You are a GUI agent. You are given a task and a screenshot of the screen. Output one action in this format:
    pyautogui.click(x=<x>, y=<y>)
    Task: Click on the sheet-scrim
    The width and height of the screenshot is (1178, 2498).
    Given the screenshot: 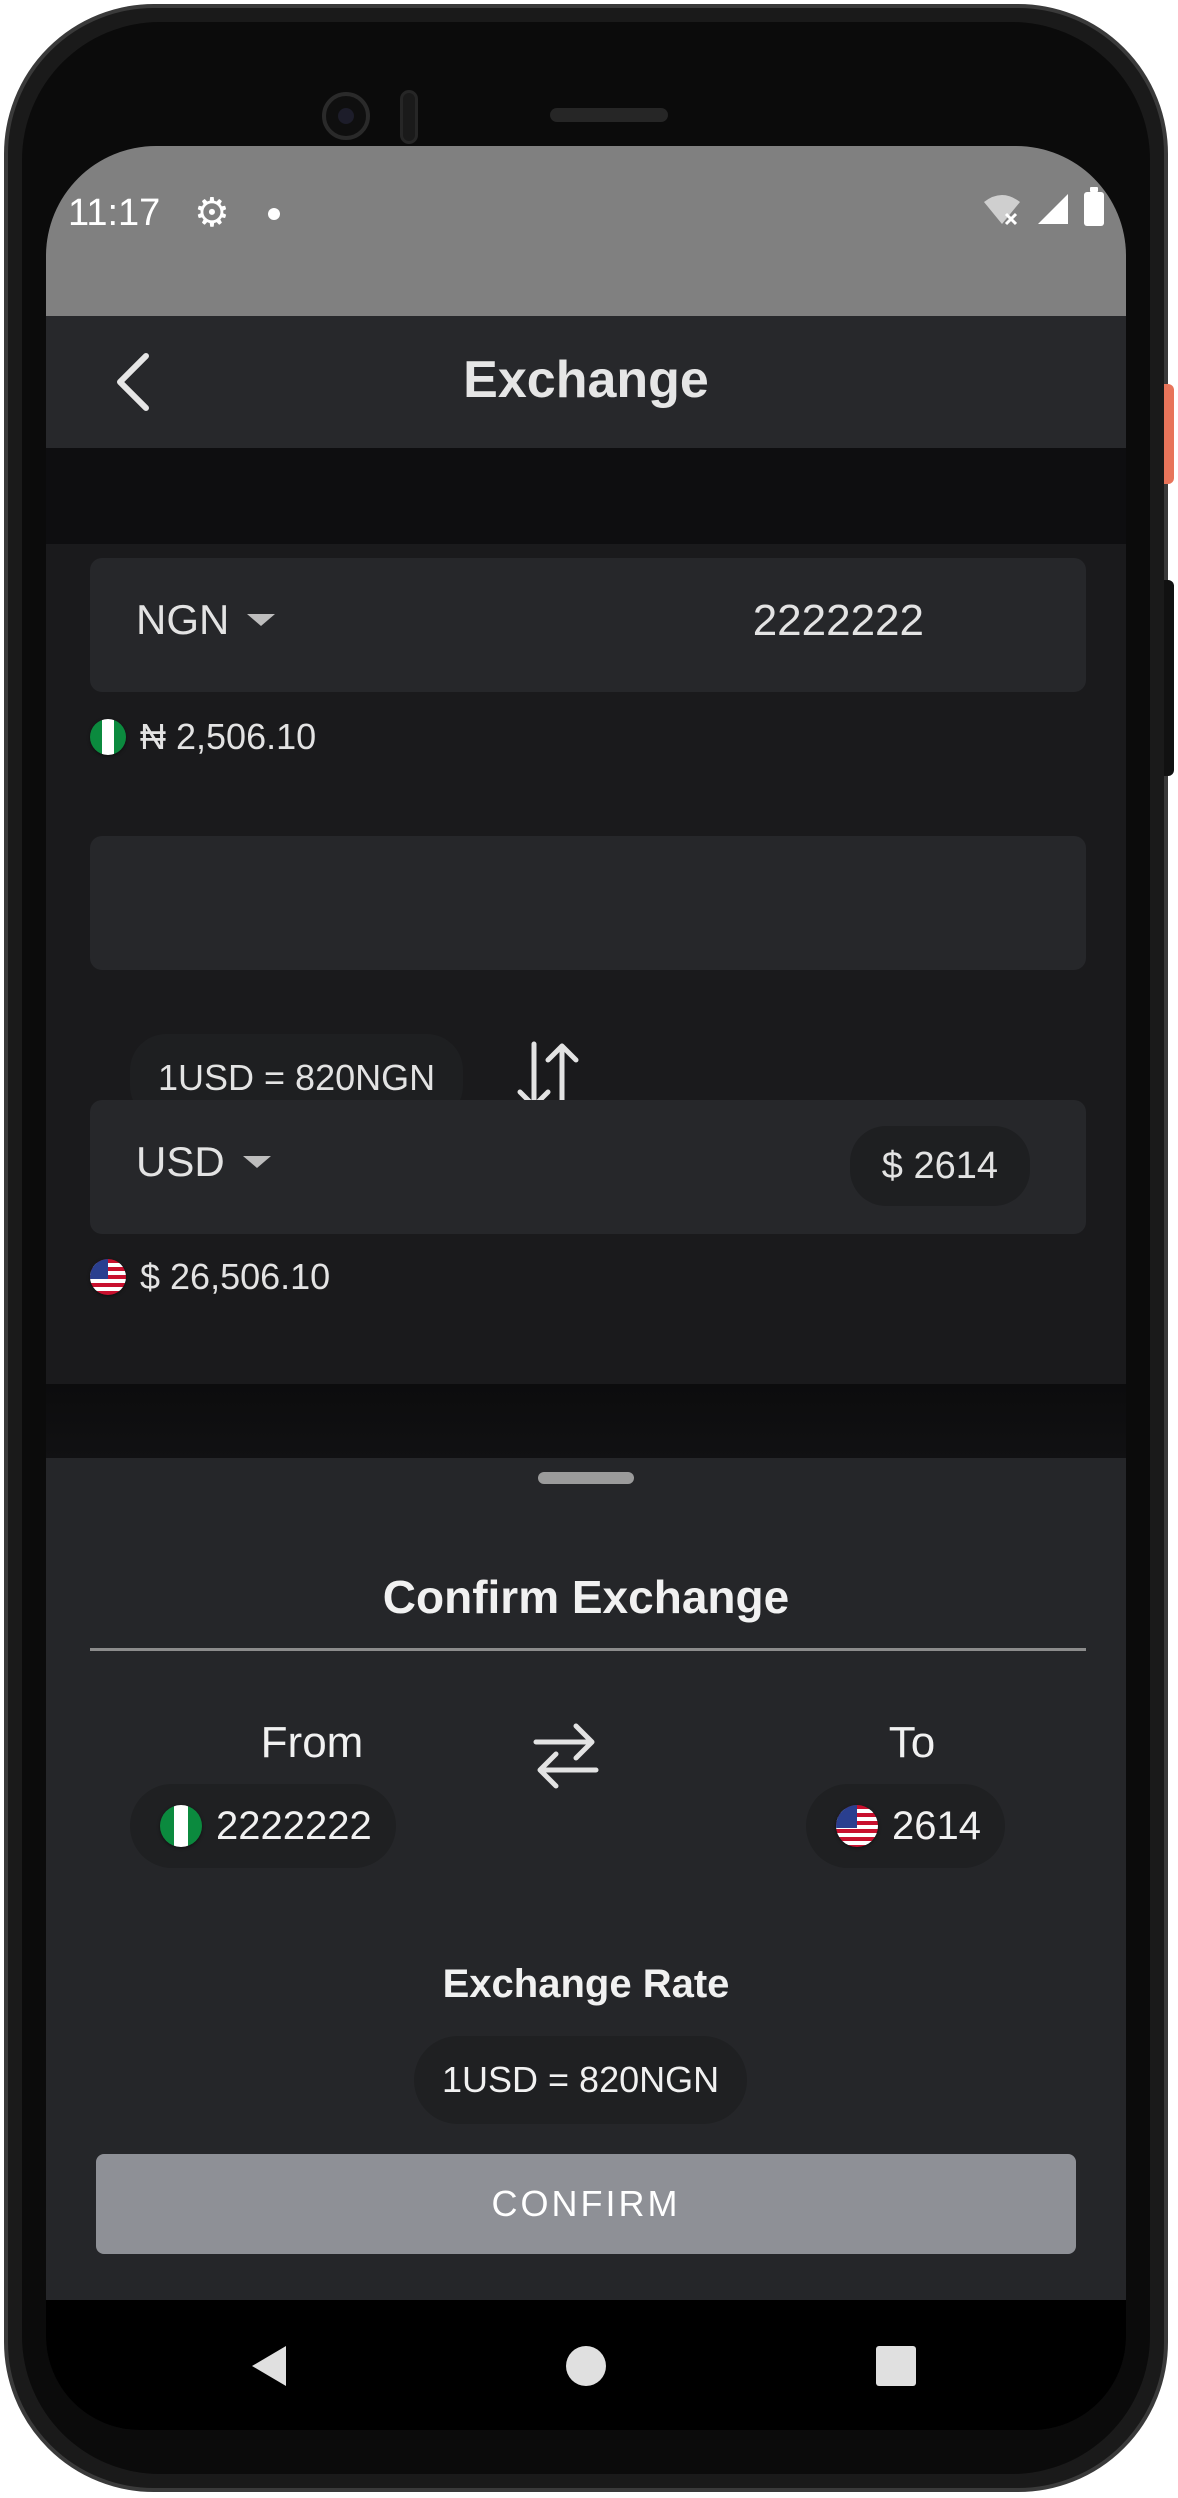 What is the action you would take?
    pyautogui.click(x=586, y=1421)
    